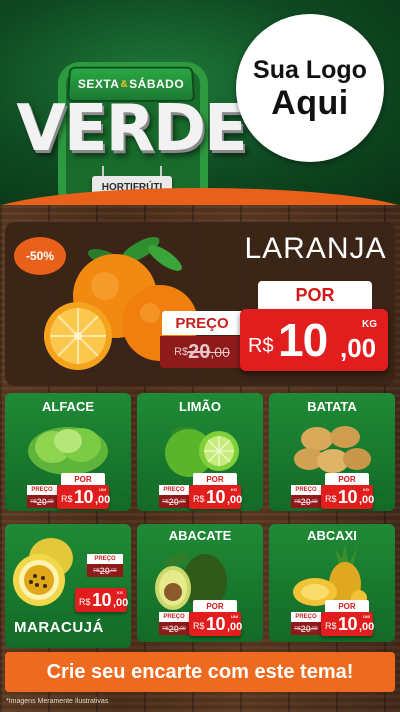 The image size is (400, 712). Describe the element at coordinates (202, 323) in the screenshot. I see `featured-preco-label: PREÇO` at that location.